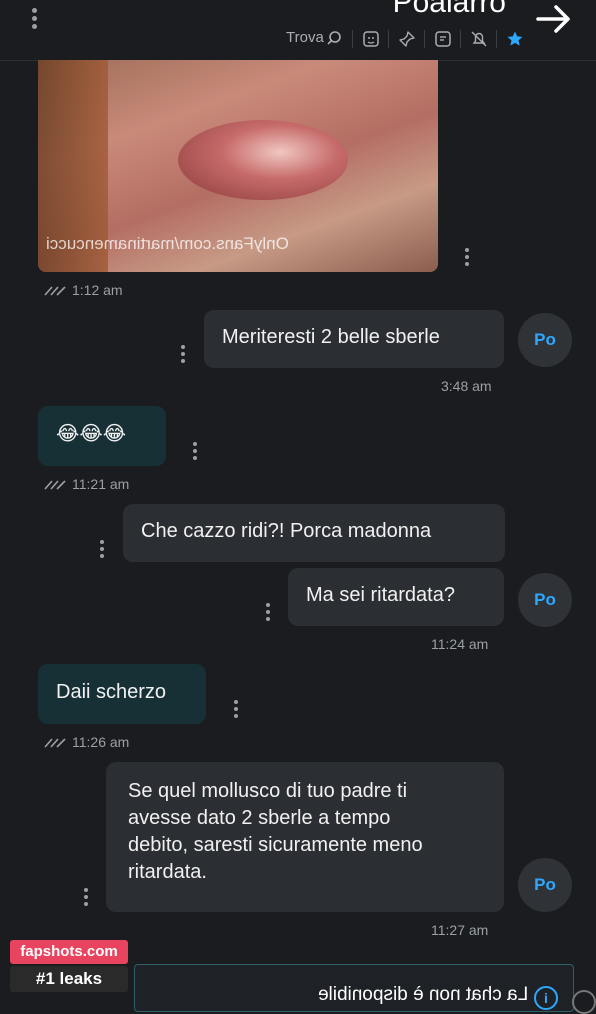 This screenshot has width=596, height=1014. Describe the element at coordinates (111, 692) in the screenshot. I see `message-text: Daii scherzo` at that location.